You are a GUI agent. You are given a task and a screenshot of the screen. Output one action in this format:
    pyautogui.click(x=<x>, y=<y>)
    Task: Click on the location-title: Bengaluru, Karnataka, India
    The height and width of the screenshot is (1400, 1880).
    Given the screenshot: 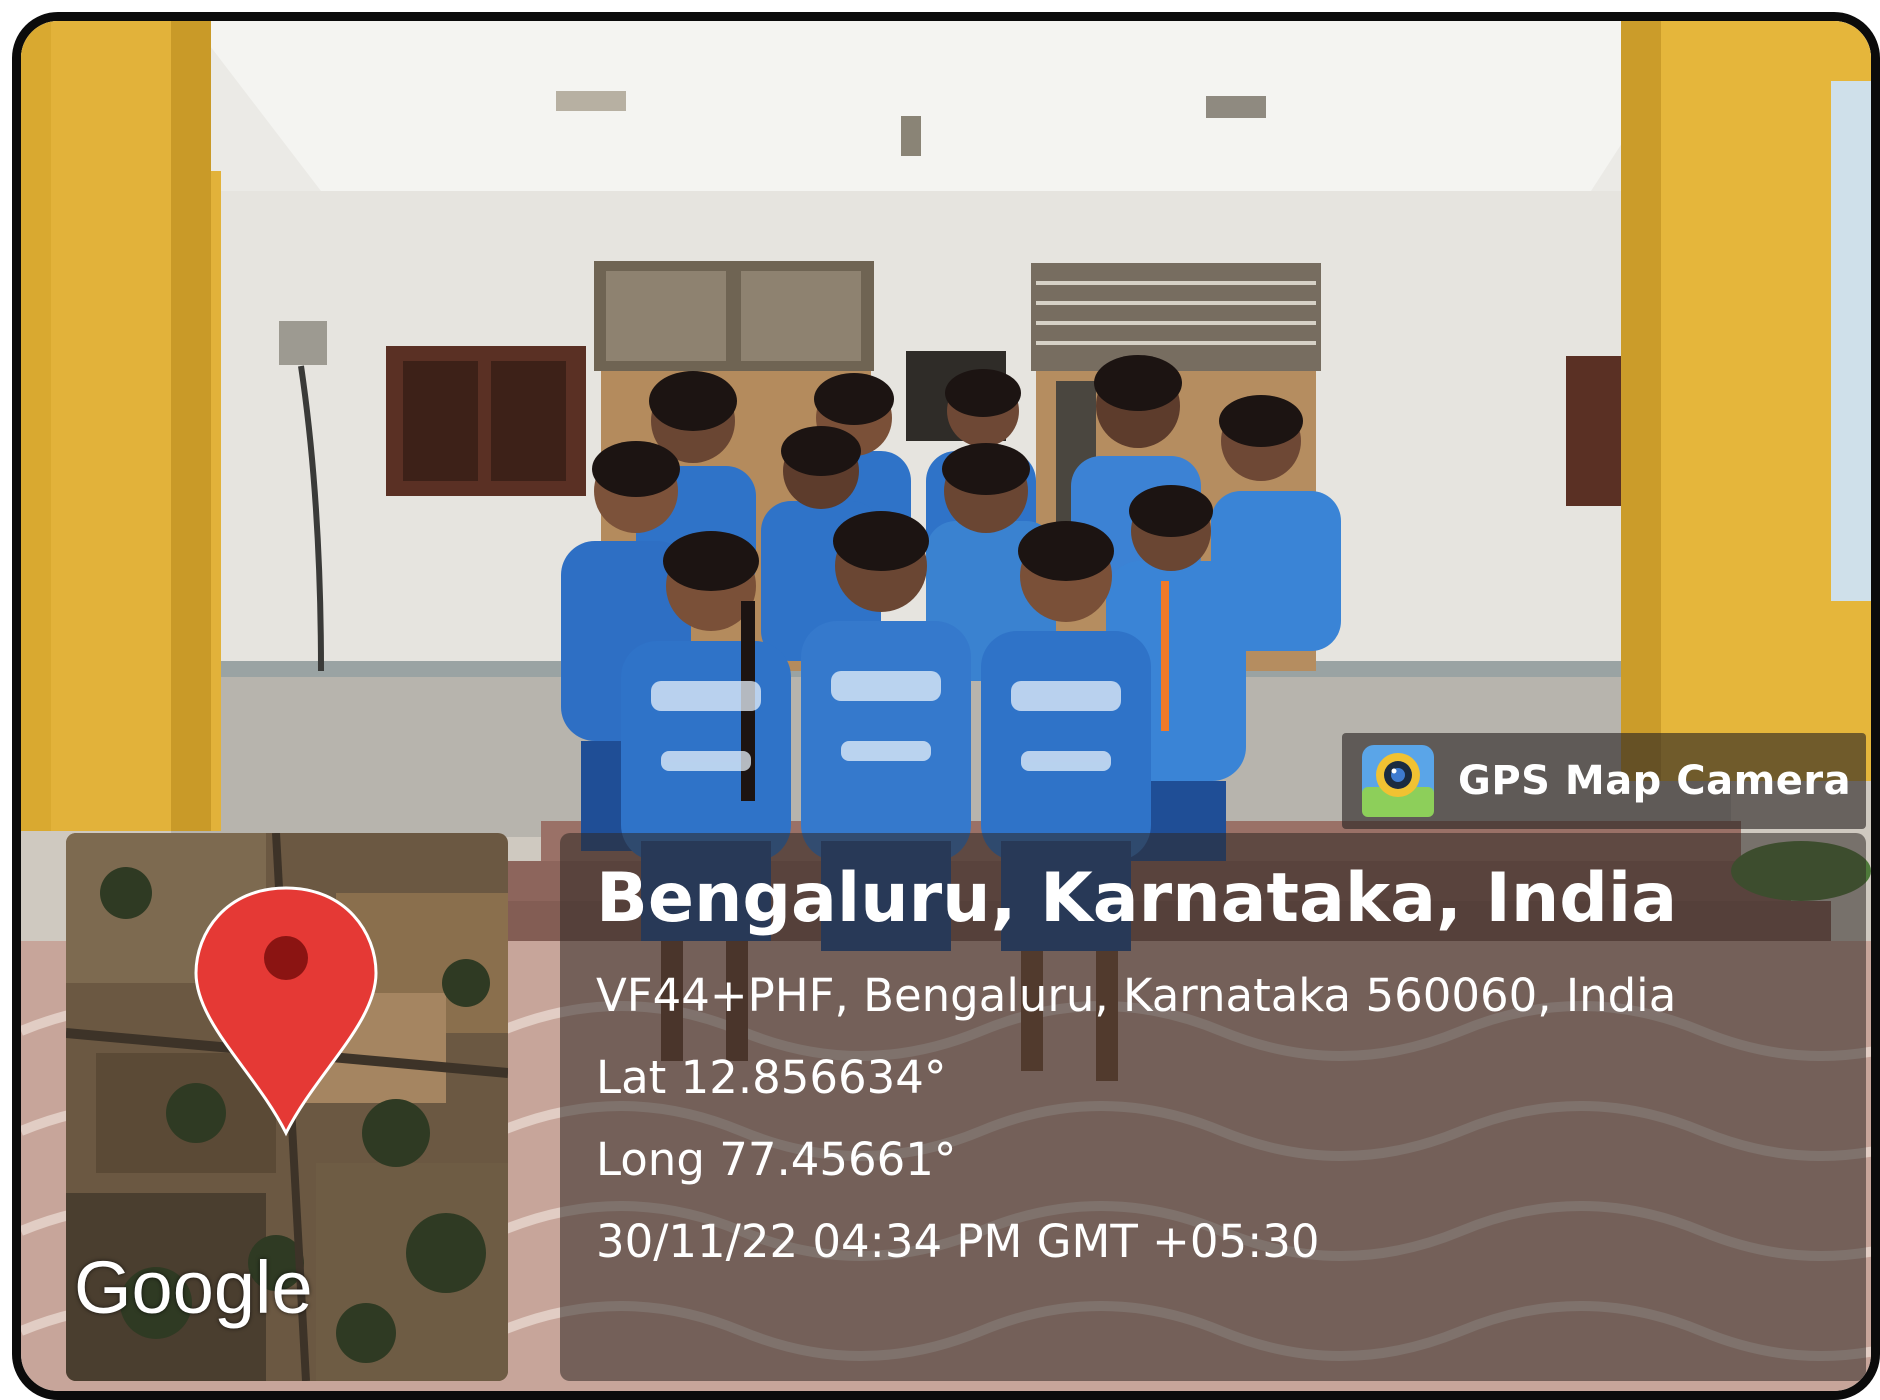 What is the action you would take?
    pyautogui.click(x=1137, y=898)
    